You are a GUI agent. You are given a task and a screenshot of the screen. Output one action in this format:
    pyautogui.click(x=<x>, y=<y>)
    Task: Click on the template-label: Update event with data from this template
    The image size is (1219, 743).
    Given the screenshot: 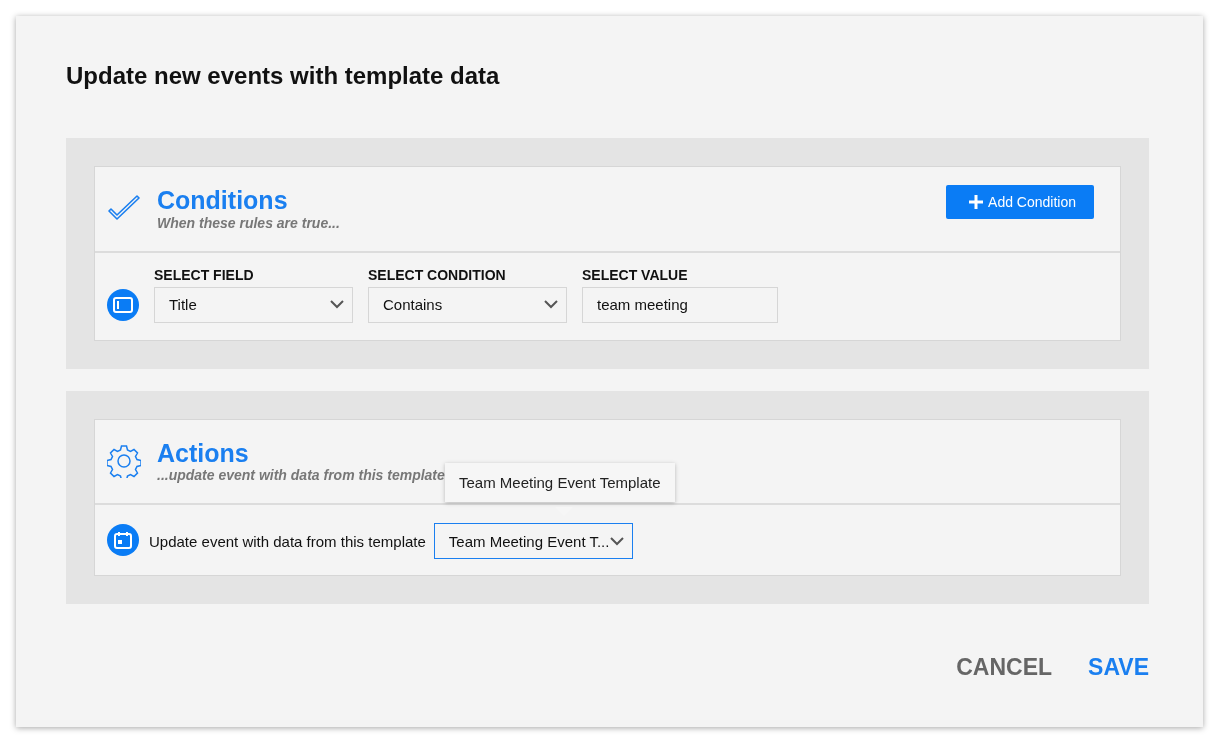 What is the action you would take?
    pyautogui.click(x=287, y=541)
    